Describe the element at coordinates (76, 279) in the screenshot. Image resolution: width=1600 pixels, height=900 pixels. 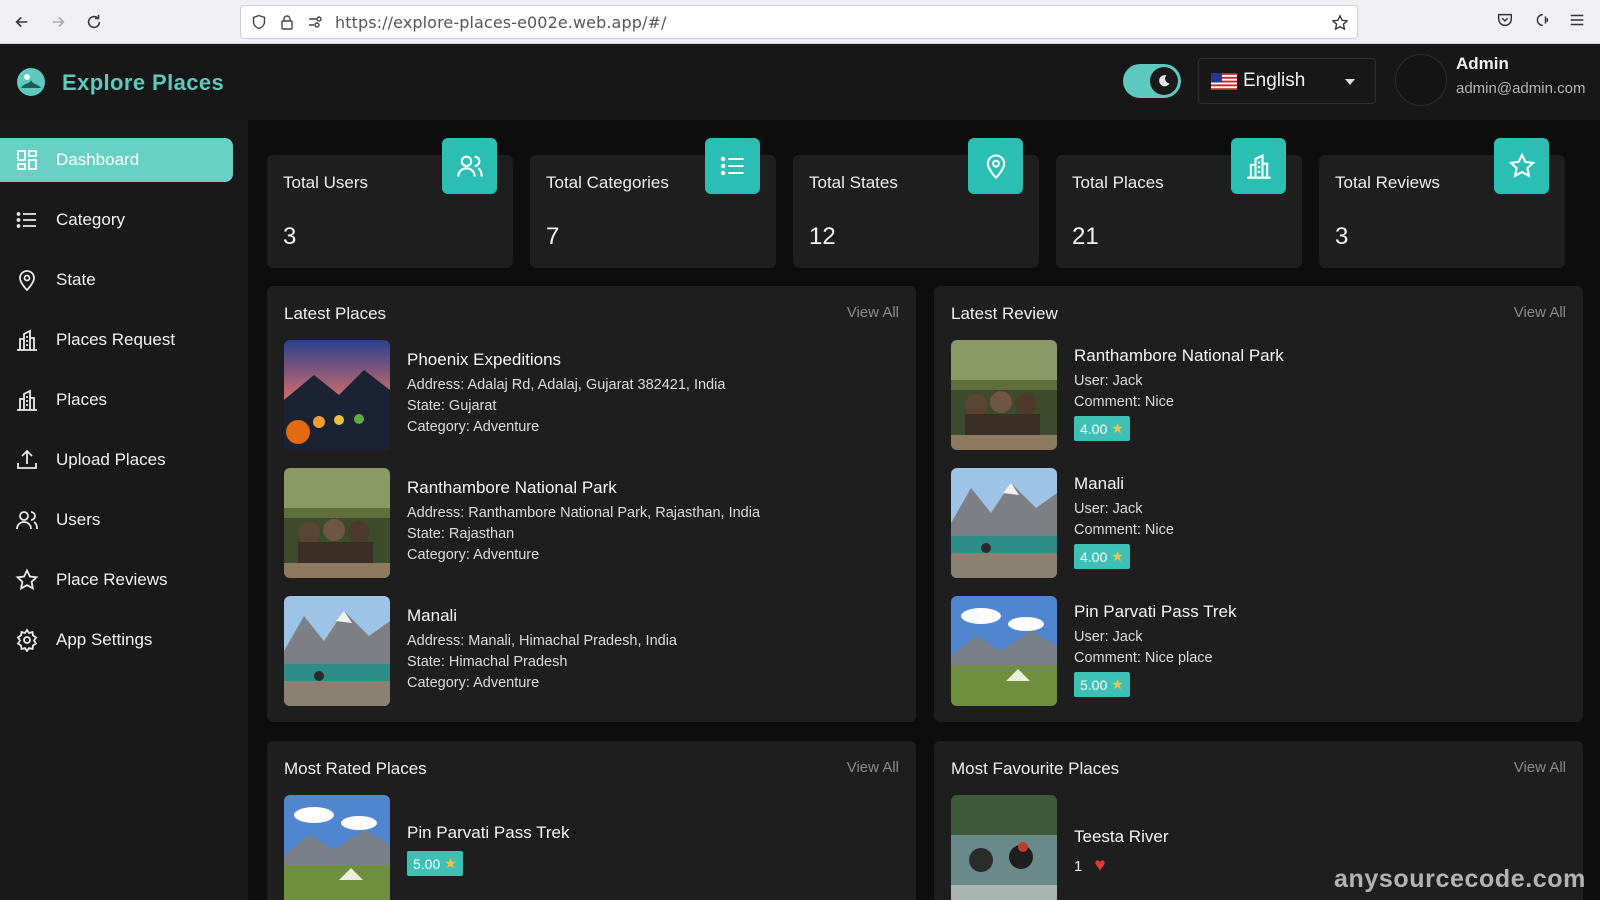
I see `sidebar-item-label: State` at that location.